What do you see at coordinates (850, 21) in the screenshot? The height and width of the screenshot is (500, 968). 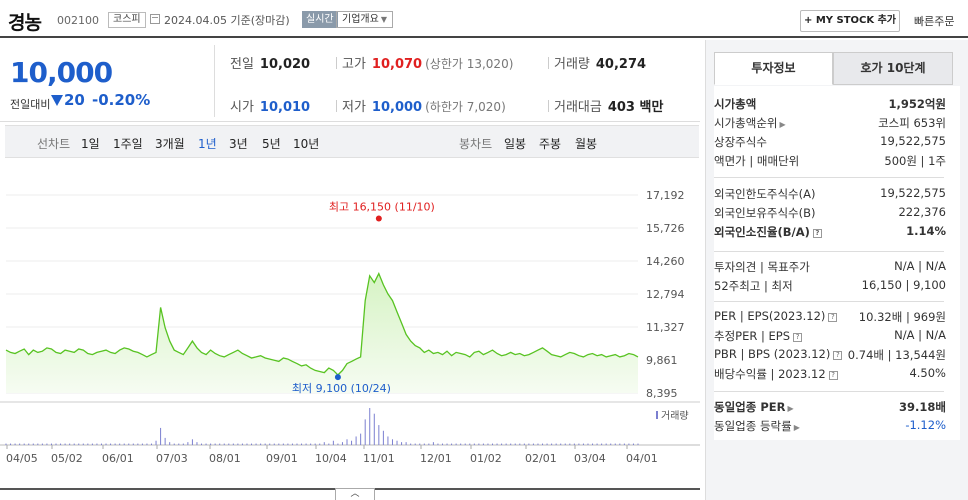 I see `add-my-stock-button: + MY STOCK 추가` at bounding box center [850, 21].